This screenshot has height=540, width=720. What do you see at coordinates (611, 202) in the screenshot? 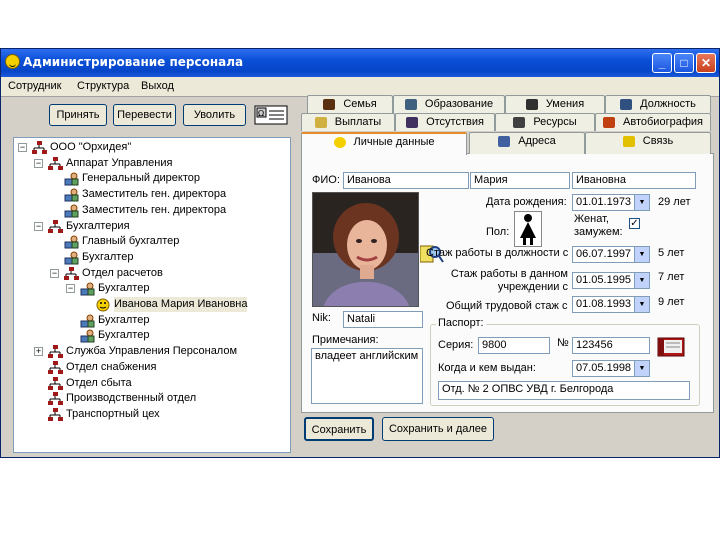
I see `birth-date-input: 01.01.1973 ▼` at bounding box center [611, 202].